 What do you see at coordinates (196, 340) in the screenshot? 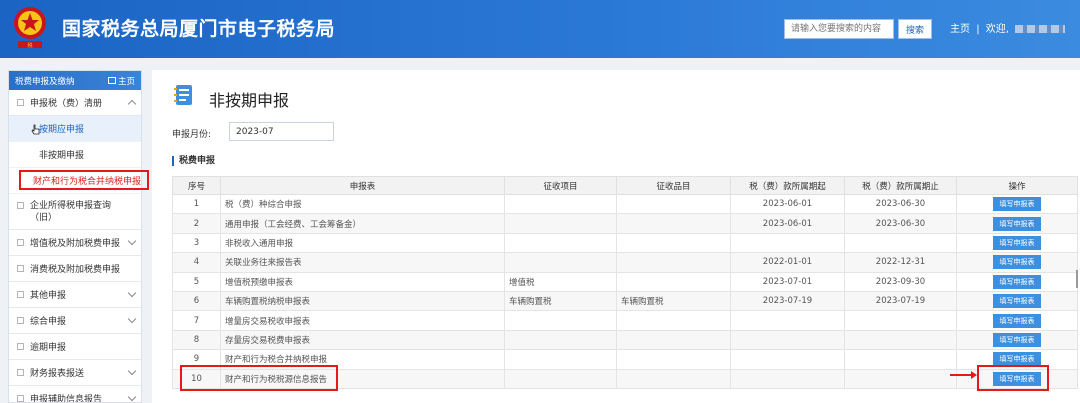
I see `row-no: 8` at bounding box center [196, 340].